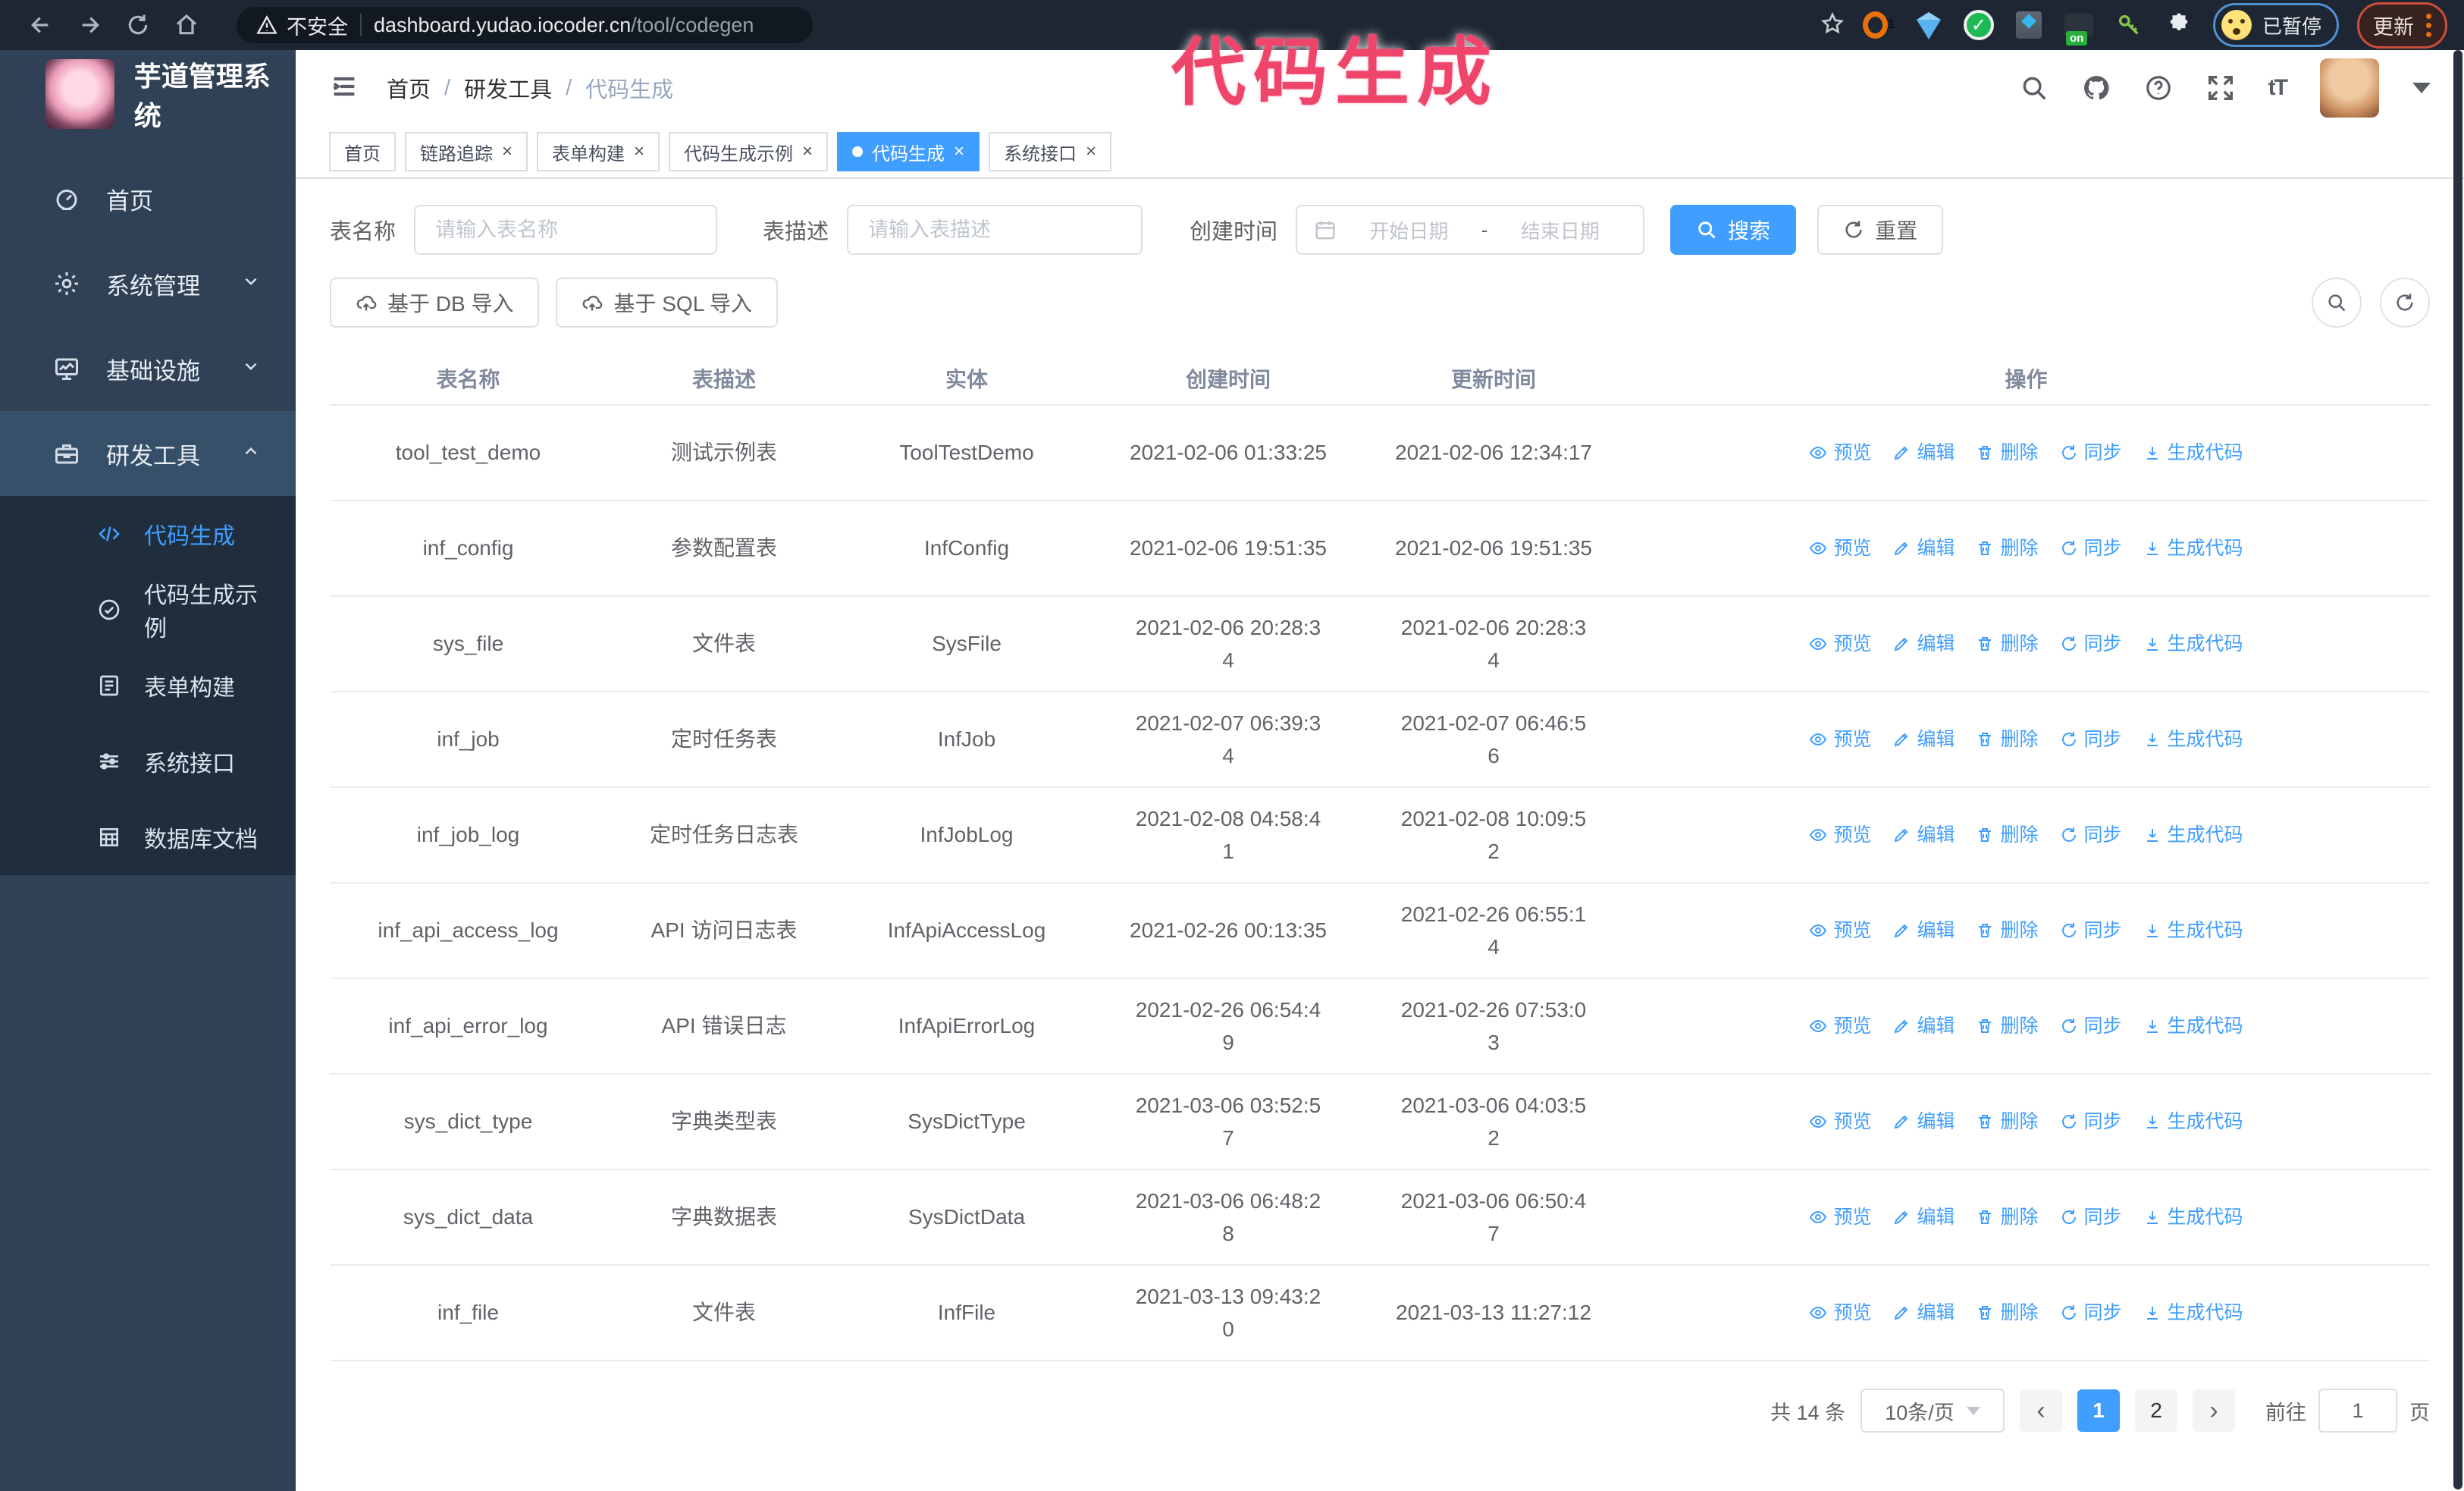  I want to click on search-button: 搜索, so click(1734, 230).